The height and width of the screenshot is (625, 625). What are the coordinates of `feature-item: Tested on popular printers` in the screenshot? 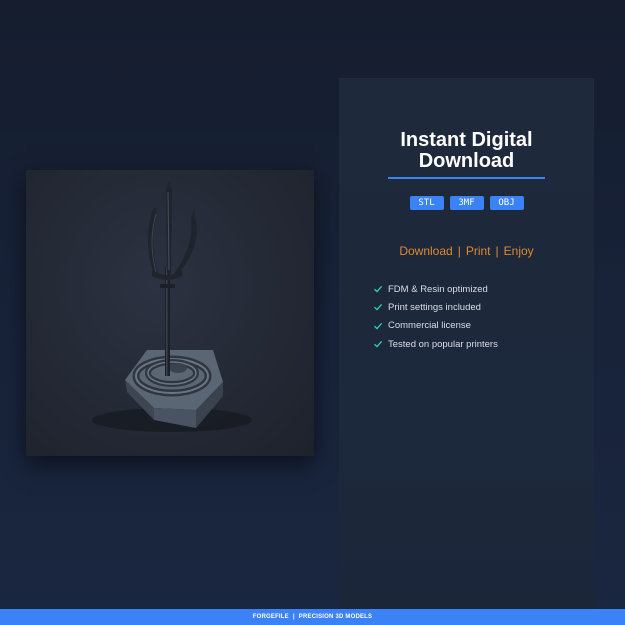 It's located at (478, 344).